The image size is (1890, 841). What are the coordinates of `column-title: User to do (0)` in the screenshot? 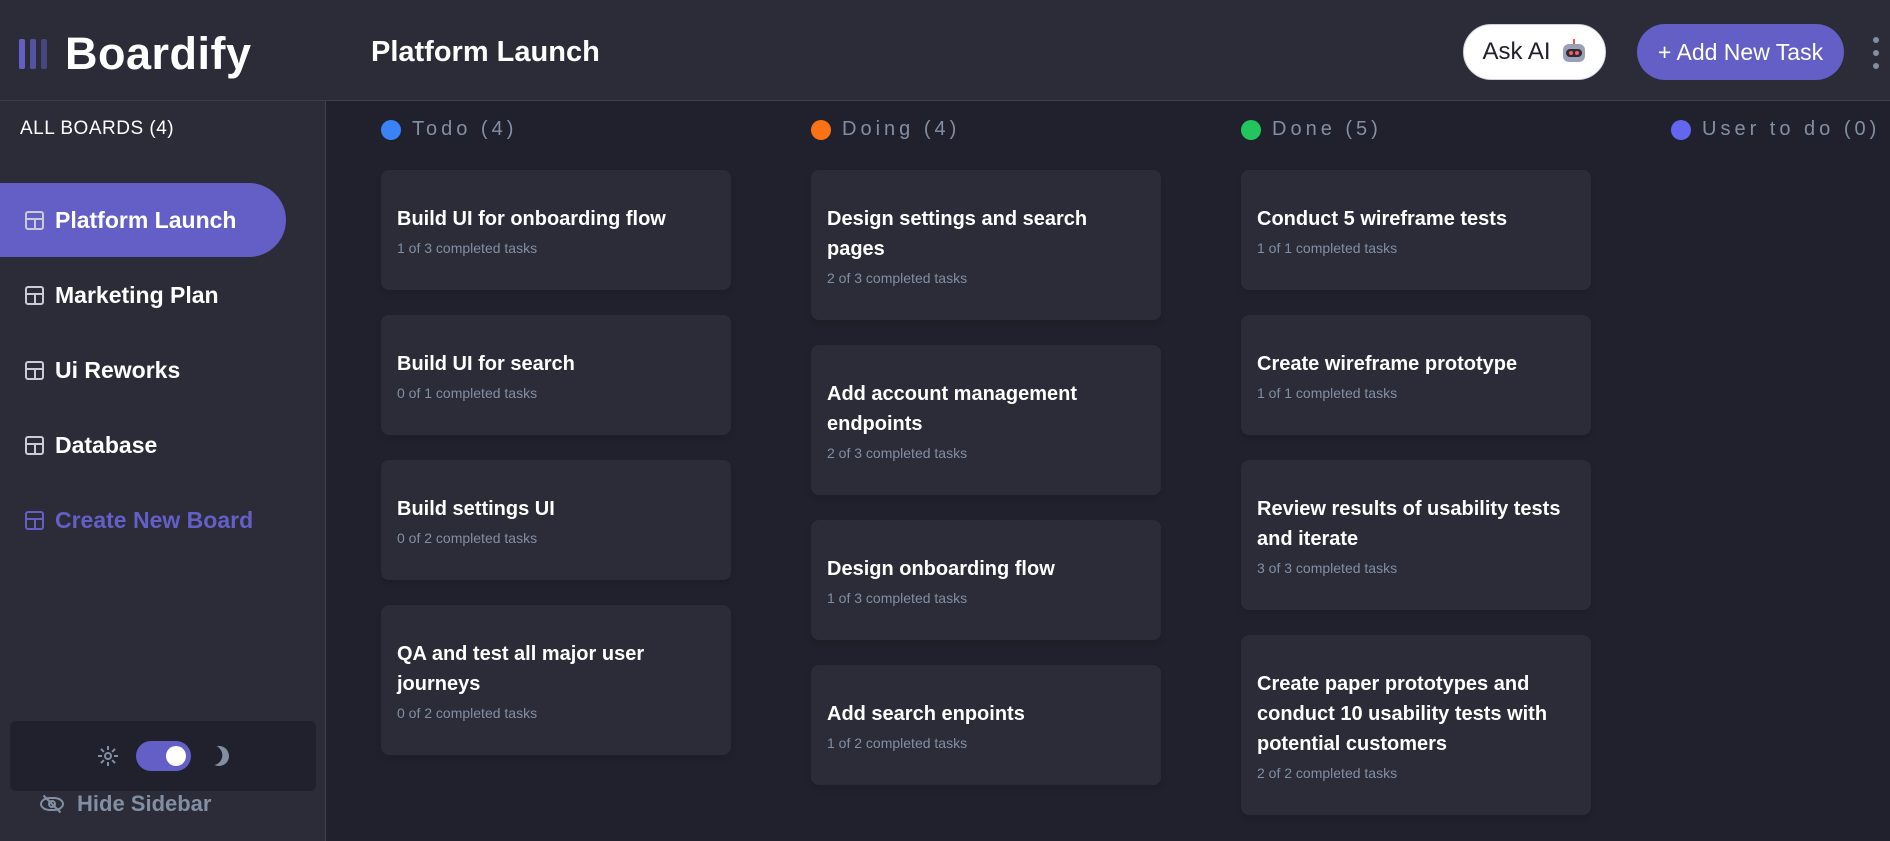 It's located at (1791, 129).